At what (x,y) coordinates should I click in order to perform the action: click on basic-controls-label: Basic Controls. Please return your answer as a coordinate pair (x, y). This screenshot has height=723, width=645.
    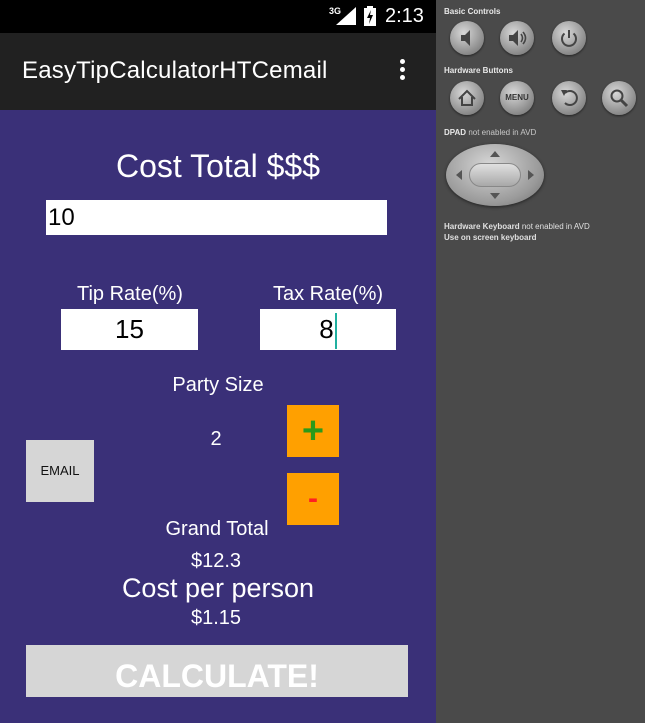
    Looking at the image, I should click on (472, 11).